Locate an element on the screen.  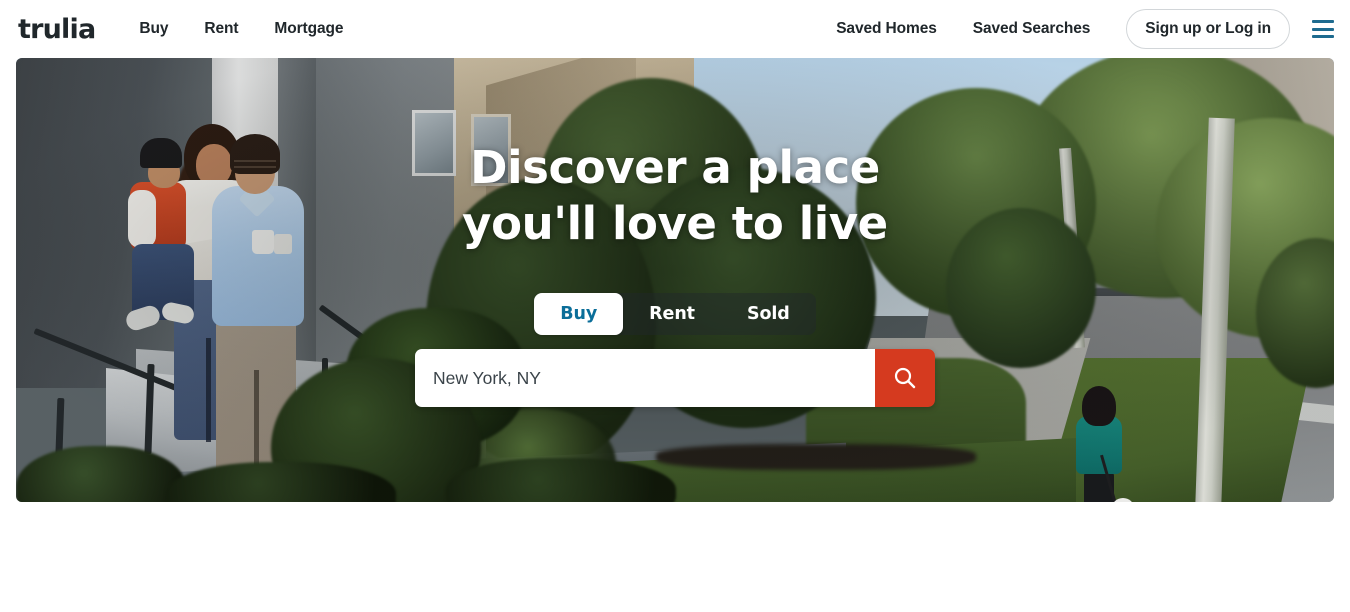
primary-nav: Buy Rent Mortgage is located at coordinates (259, 29).